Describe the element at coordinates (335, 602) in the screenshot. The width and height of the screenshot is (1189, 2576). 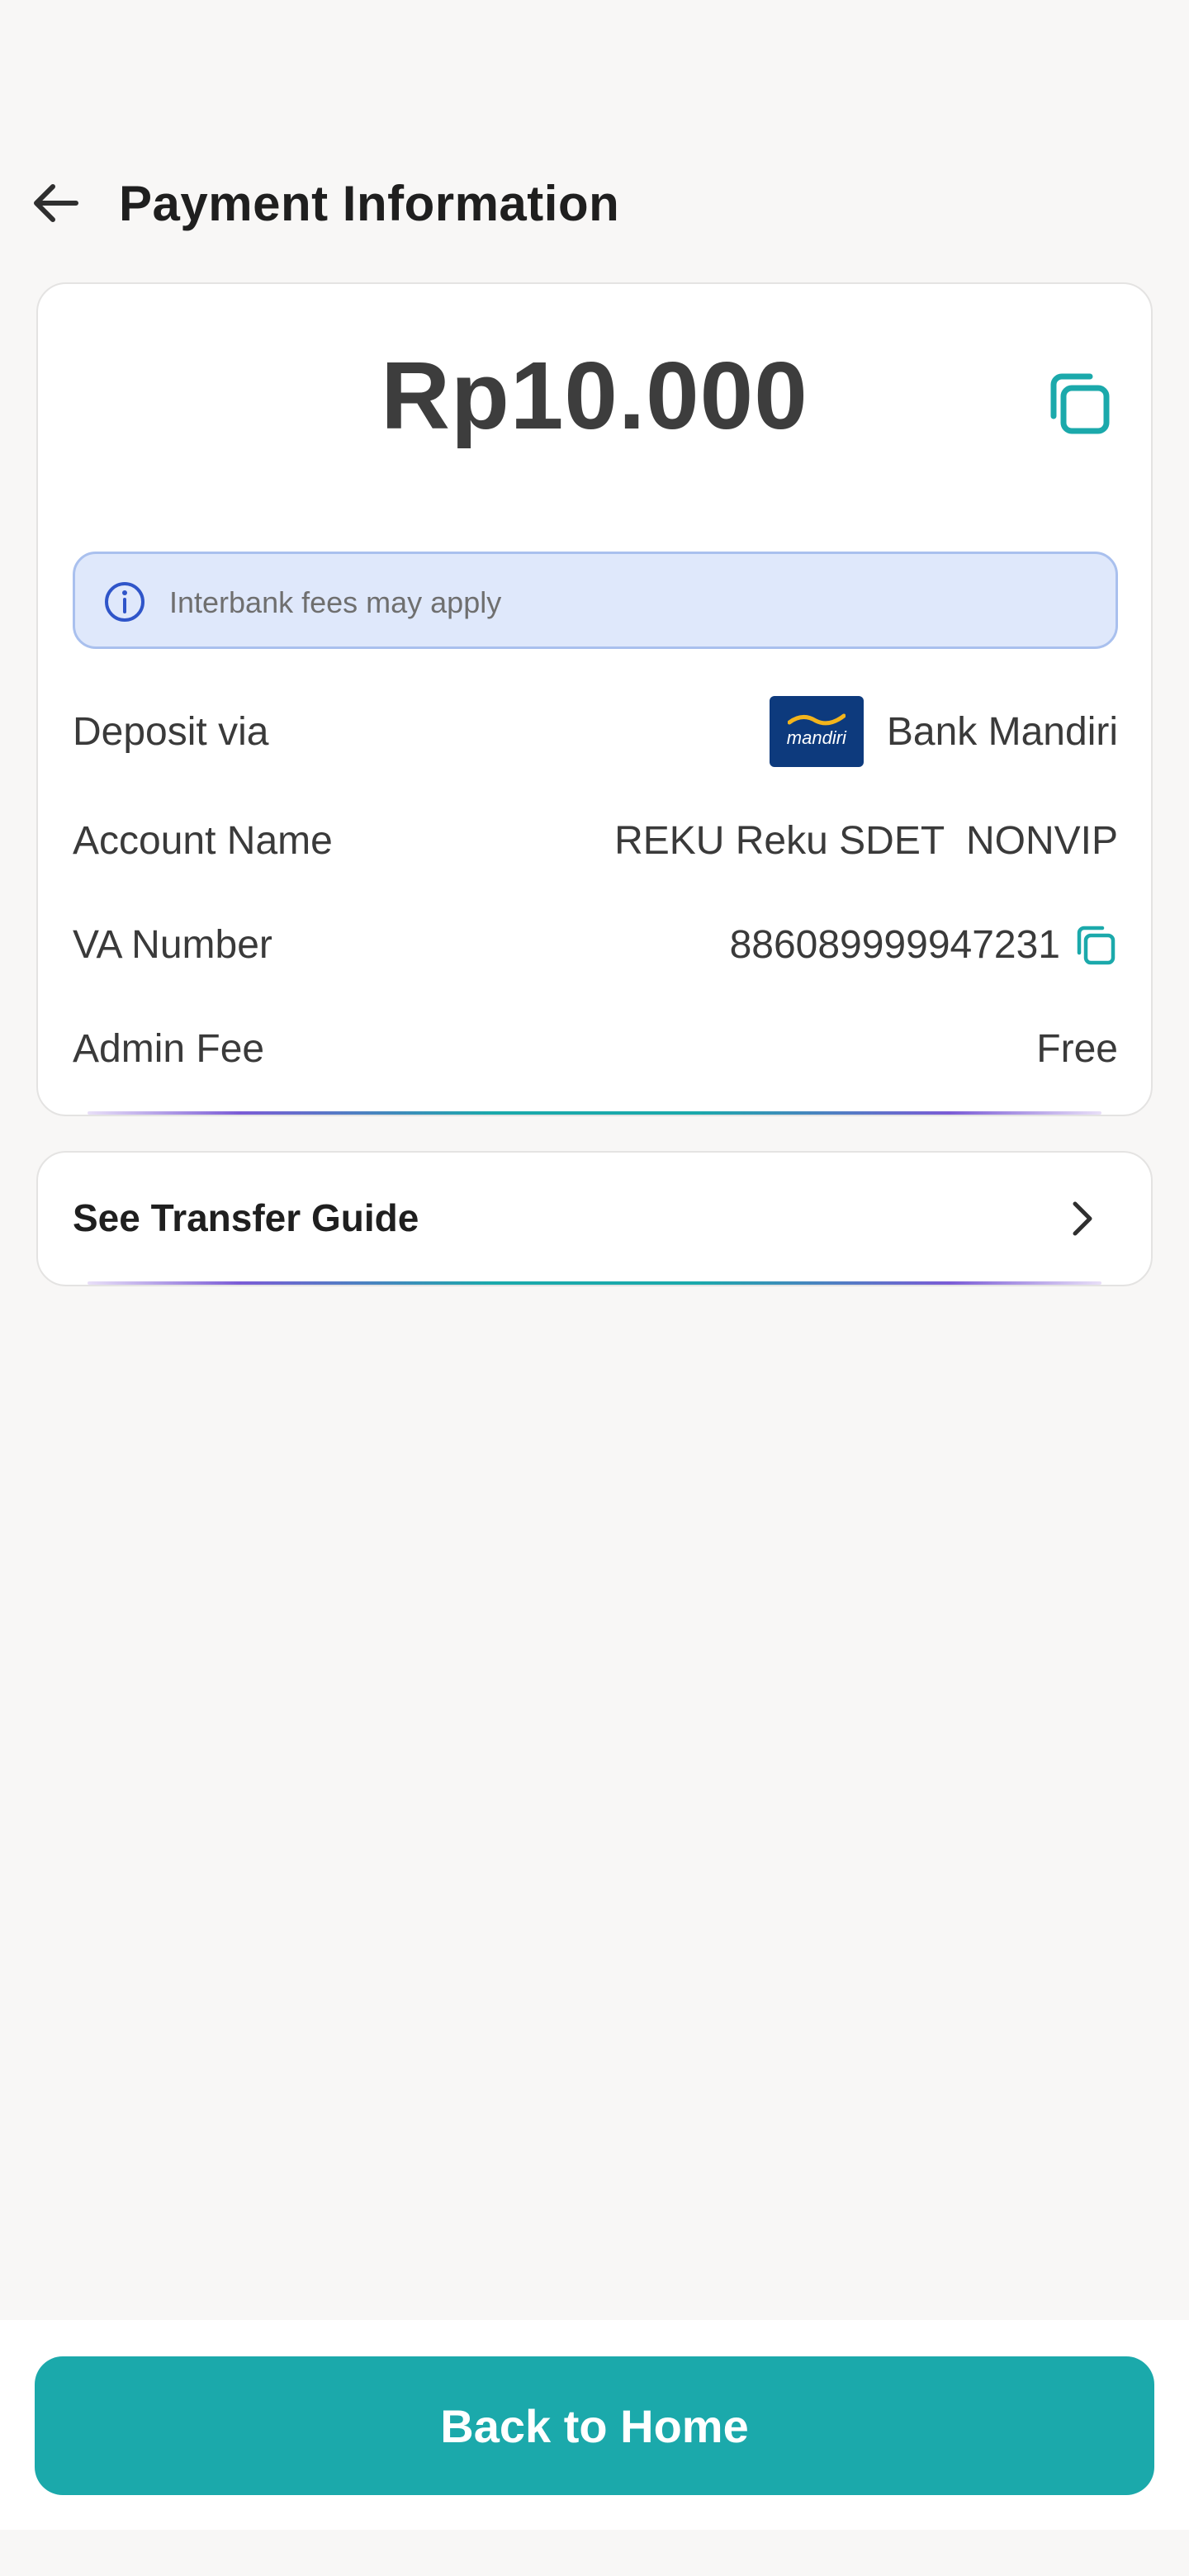
I see `fee-notice-text: Interbank fees may apply` at that location.